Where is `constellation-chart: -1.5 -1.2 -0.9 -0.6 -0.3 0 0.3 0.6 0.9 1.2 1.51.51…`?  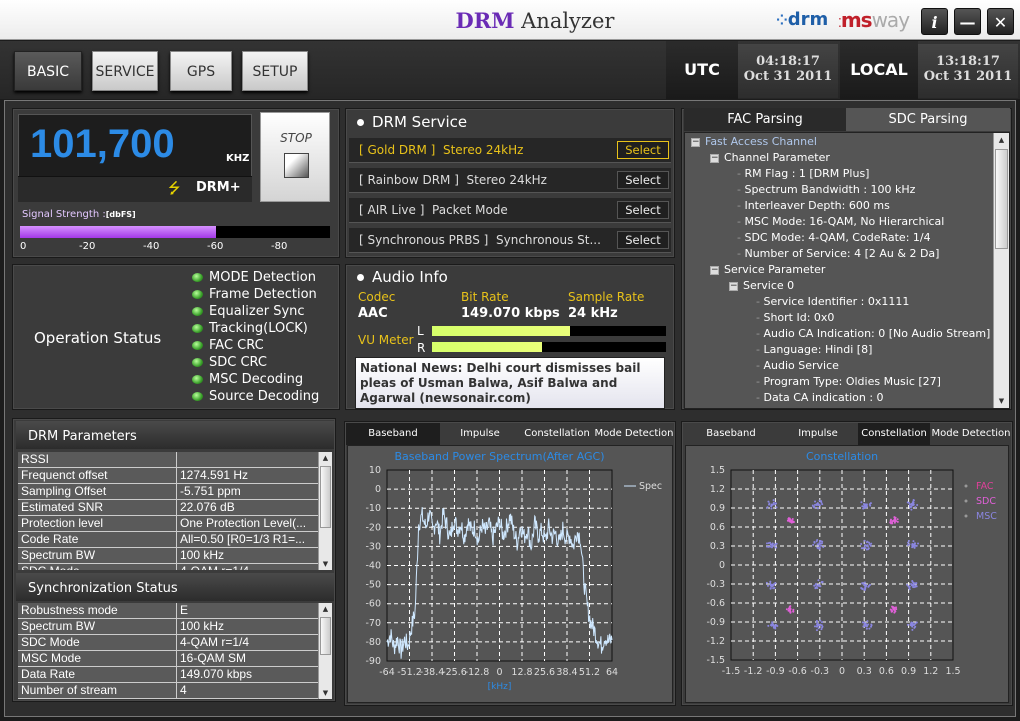 constellation-chart: -1.5 -1.2 -0.9 -0.6 -0.3 0 0.3 0.6 0.9 1.2 1.51.51… is located at coordinates (851, 563).